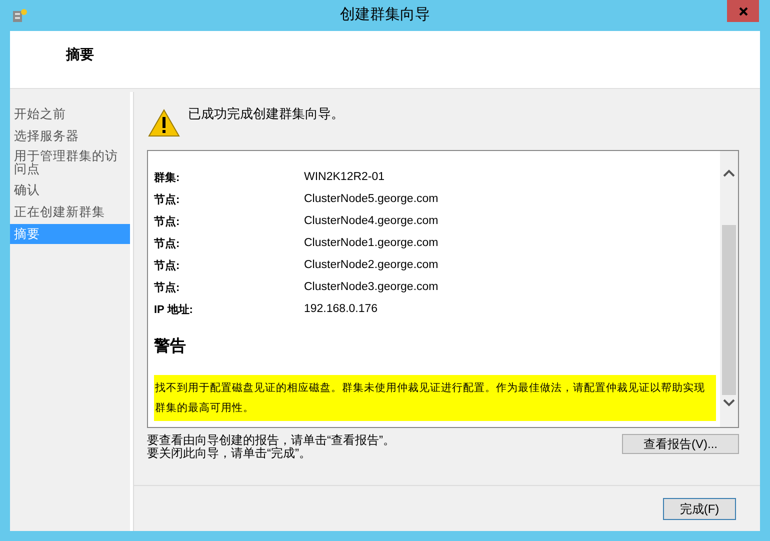 The width and height of the screenshot is (770, 541). I want to click on report-value: 192.168.0.176, so click(341, 310).